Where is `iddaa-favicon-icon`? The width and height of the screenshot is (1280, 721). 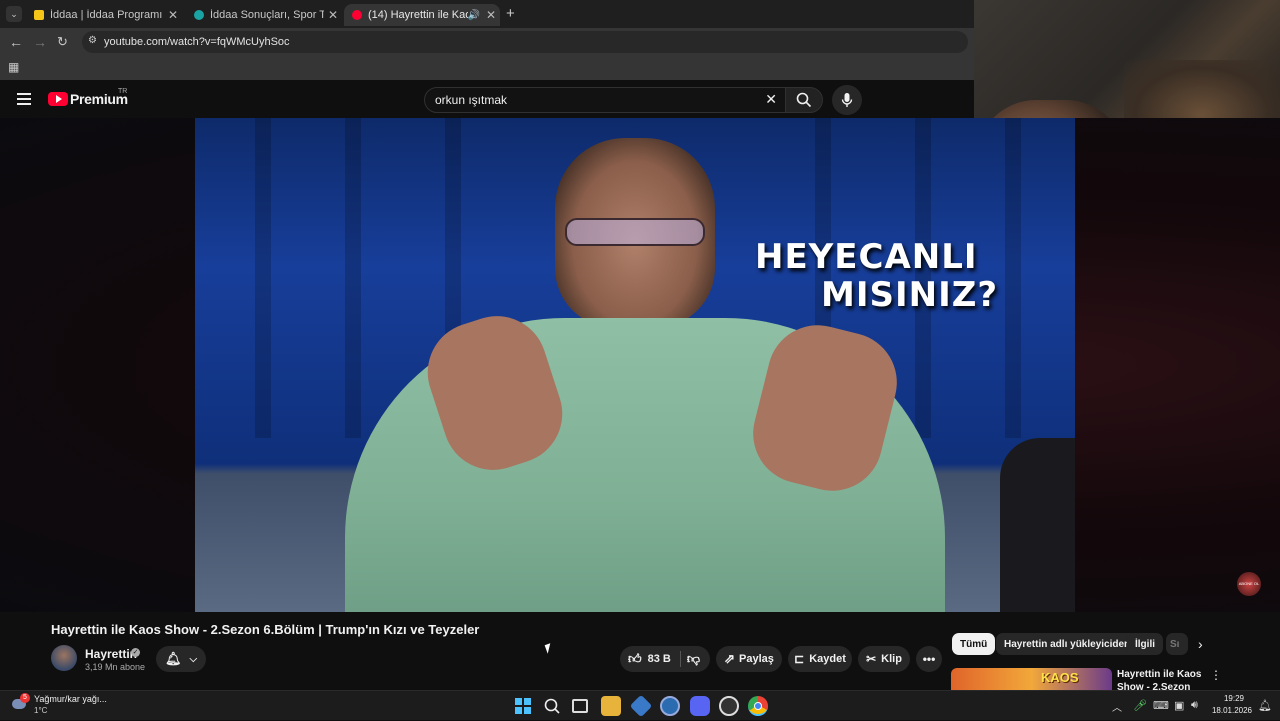 iddaa-favicon-icon is located at coordinates (39, 15).